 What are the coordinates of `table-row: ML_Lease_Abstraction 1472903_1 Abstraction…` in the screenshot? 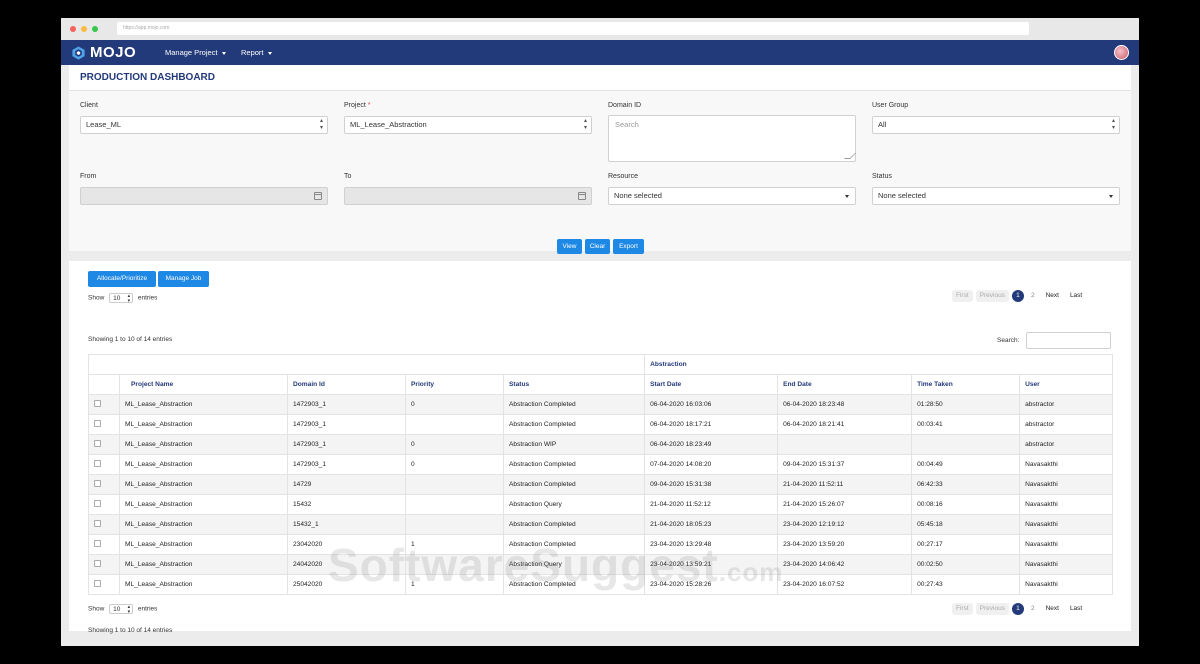 It's located at (601, 424).